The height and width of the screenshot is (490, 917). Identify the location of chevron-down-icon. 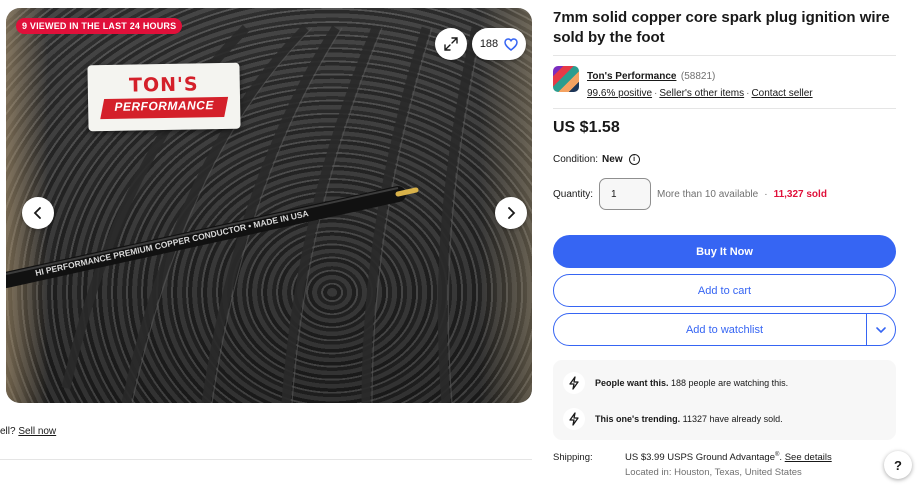
(881, 330).